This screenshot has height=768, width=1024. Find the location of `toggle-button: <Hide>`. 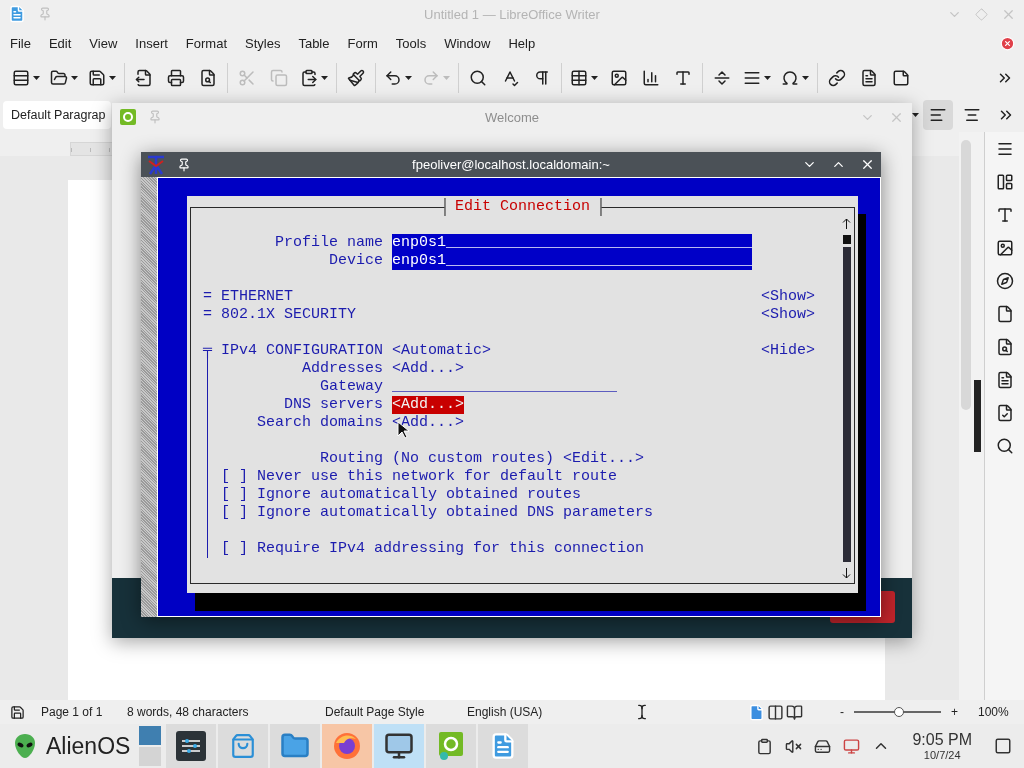

toggle-button: <Hide> is located at coordinates (788, 351).